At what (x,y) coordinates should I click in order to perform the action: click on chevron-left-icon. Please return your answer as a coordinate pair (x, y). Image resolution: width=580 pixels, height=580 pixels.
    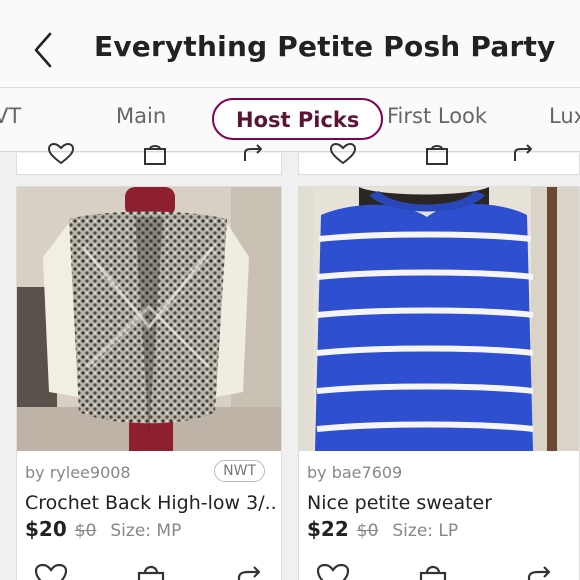
    Looking at the image, I should click on (43, 50).